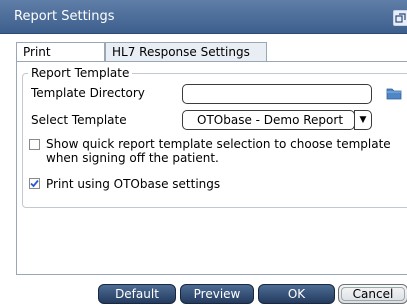 The height and width of the screenshot is (306, 407). What do you see at coordinates (80, 73) in the screenshot?
I see `report-template-group-label: Report Template` at bounding box center [80, 73].